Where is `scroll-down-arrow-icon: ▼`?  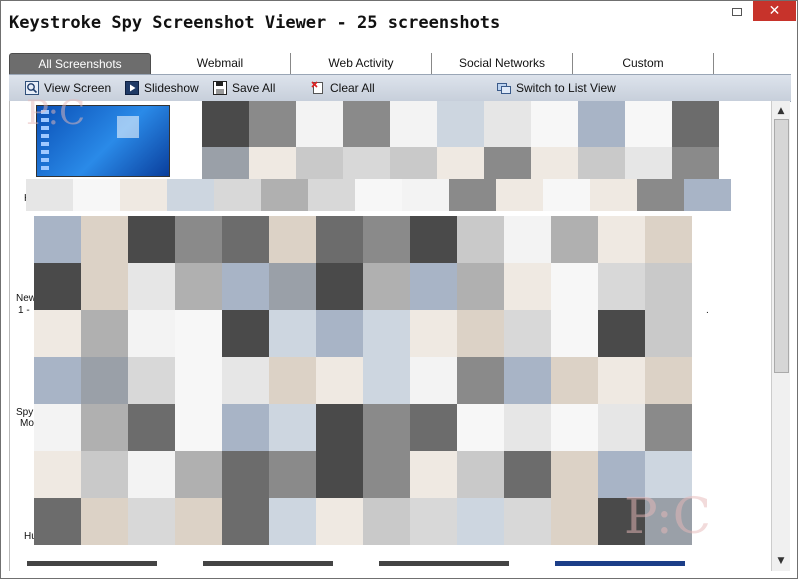 scroll-down-arrow-icon: ▼ is located at coordinates (781, 561).